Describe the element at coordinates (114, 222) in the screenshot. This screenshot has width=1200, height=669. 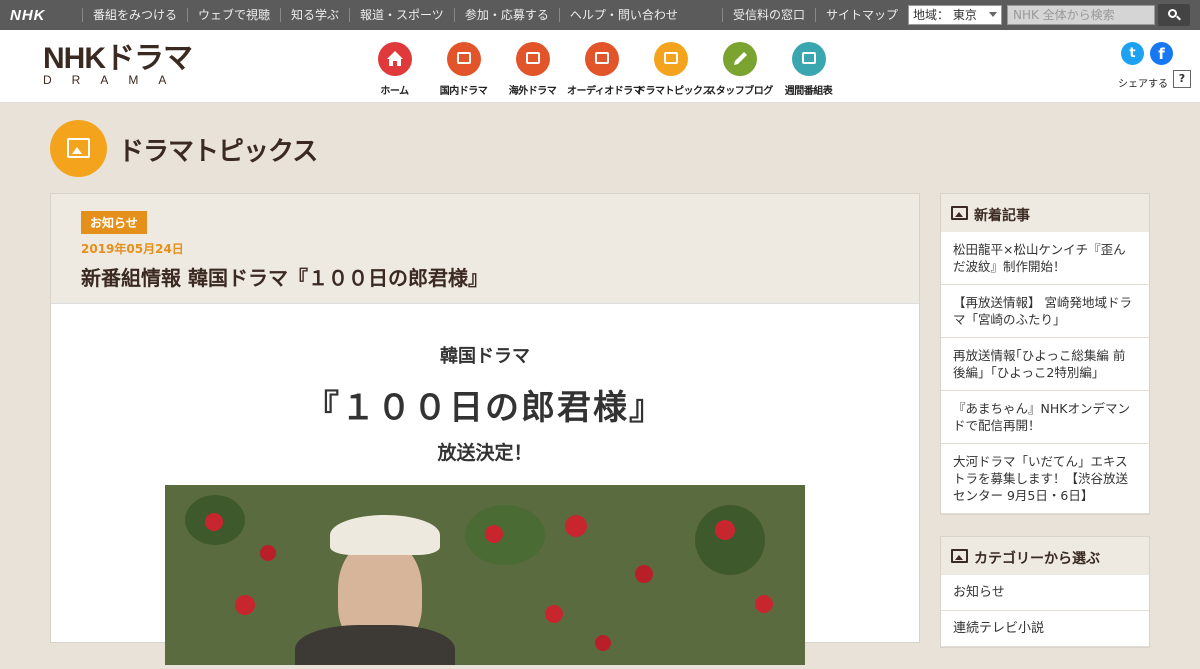
I see `category-badge: お知らせ` at that location.